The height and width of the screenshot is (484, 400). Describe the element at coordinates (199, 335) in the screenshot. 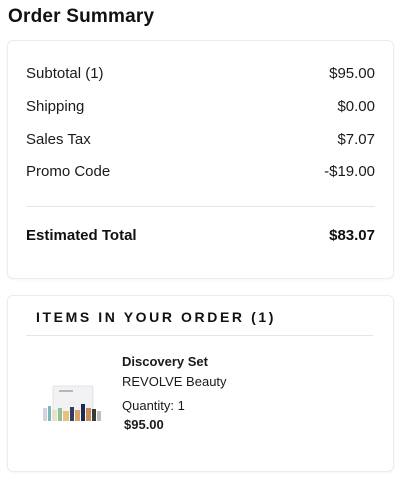

I see `items-divider` at that location.